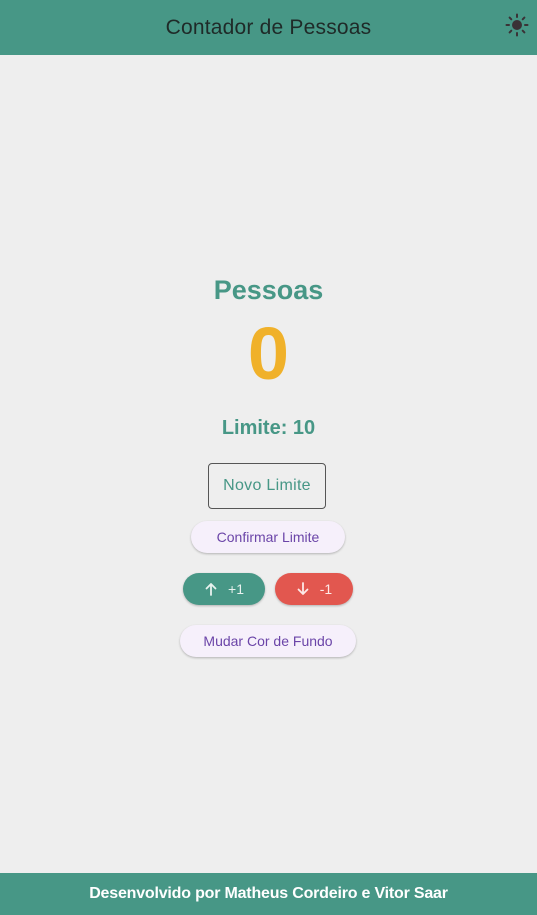 This screenshot has width=537, height=915. What do you see at coordinates (211, 589) in the screenshot?
I see `arrow-up-icon` at bounding box center [211, 589].